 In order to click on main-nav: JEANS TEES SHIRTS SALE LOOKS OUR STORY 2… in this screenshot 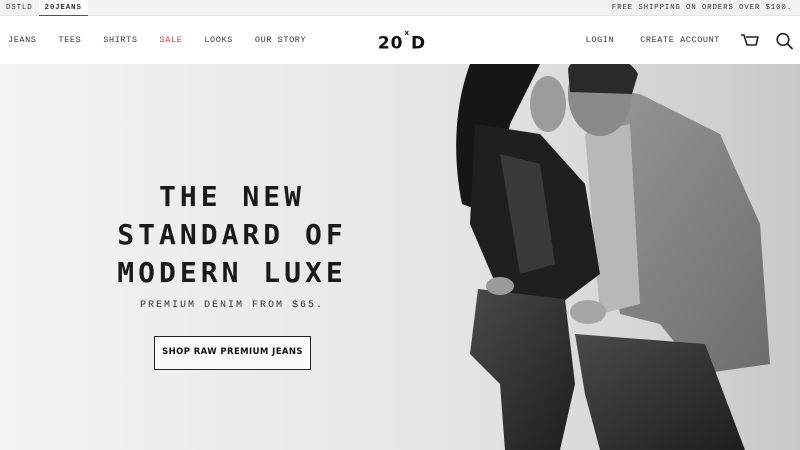, I will do `click(400, 40)`.